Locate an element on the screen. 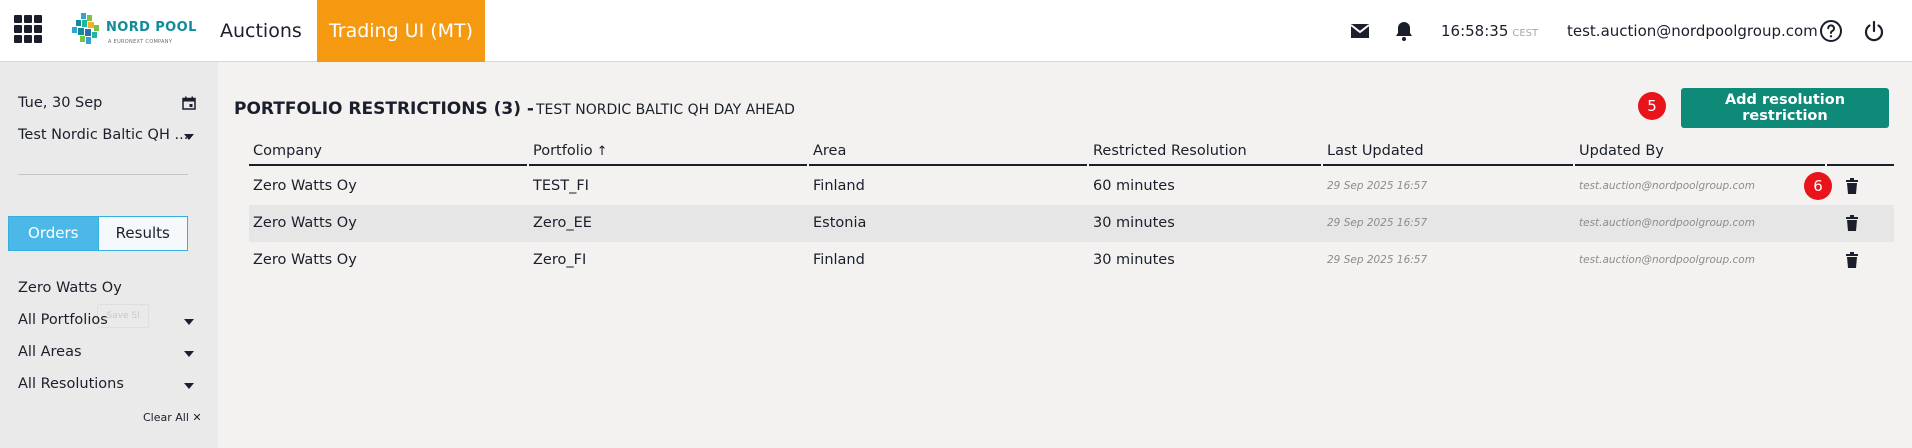 The width and height of the screenshot is (1912, 448). date-selector: Tue, 30 Sep is located at coordinates (60, 103).